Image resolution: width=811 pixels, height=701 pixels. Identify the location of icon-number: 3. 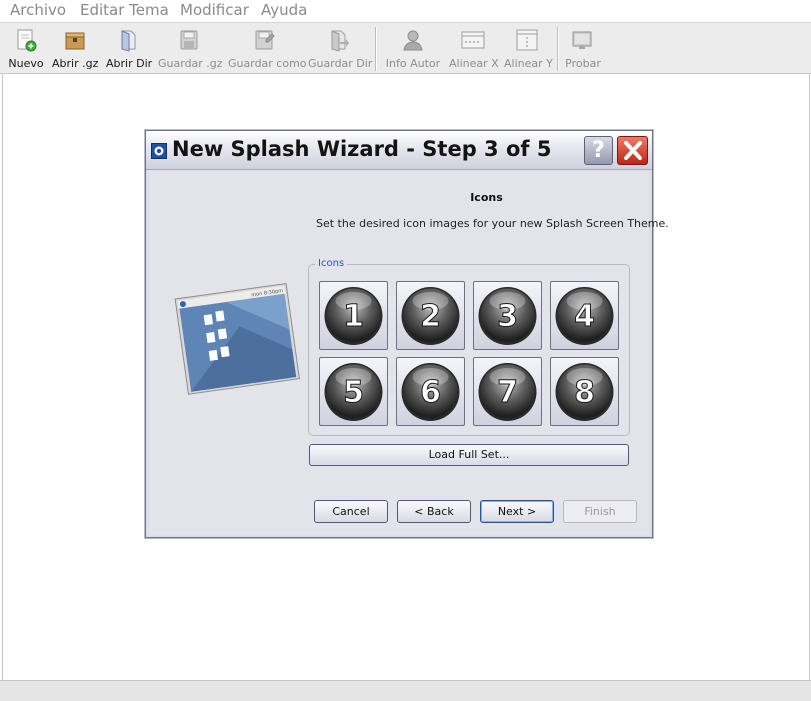
(507, 316).